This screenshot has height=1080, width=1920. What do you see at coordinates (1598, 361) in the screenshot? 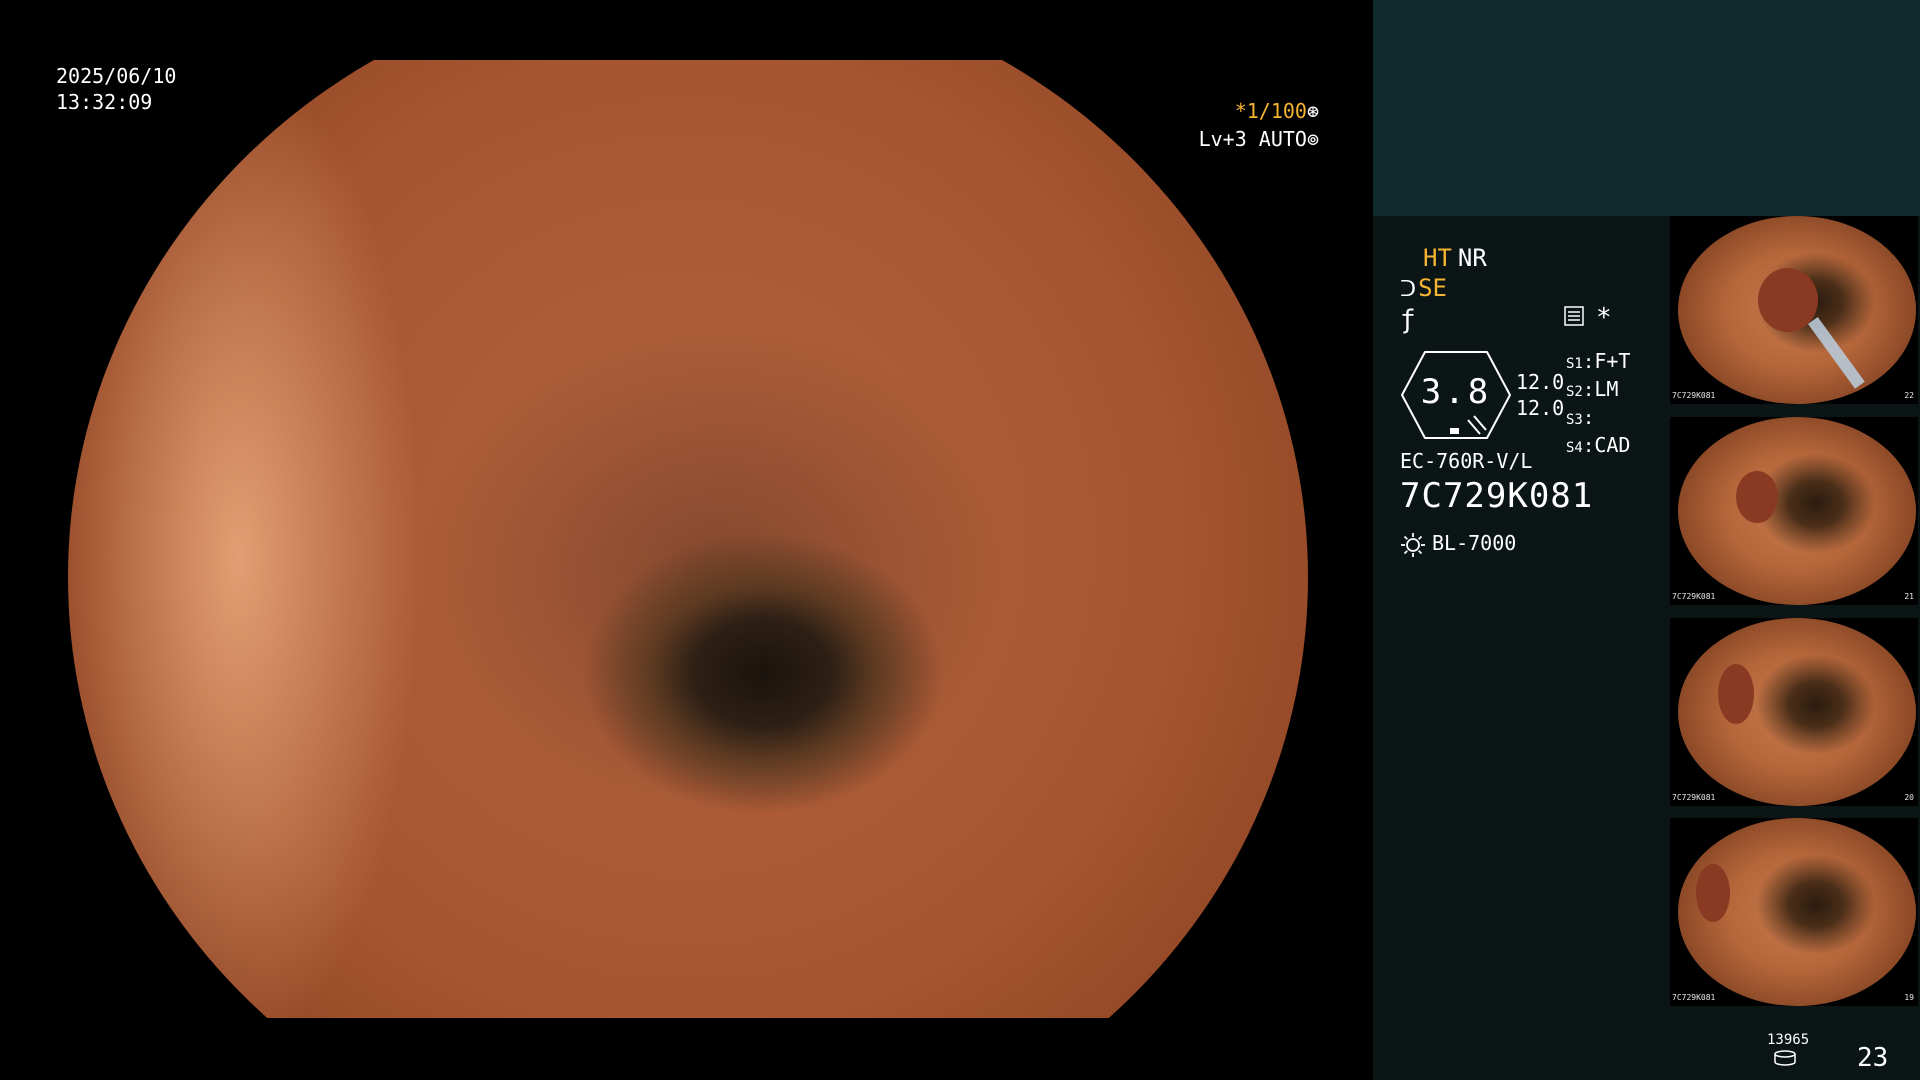
I see `s-item: S1:F+T` at bounding box center [1598, 361].